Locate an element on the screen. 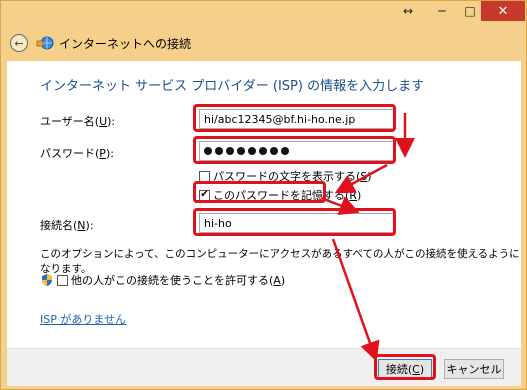 The image size is (527, 390). resize-icon: ↔ is located at coordinates (408, 11).